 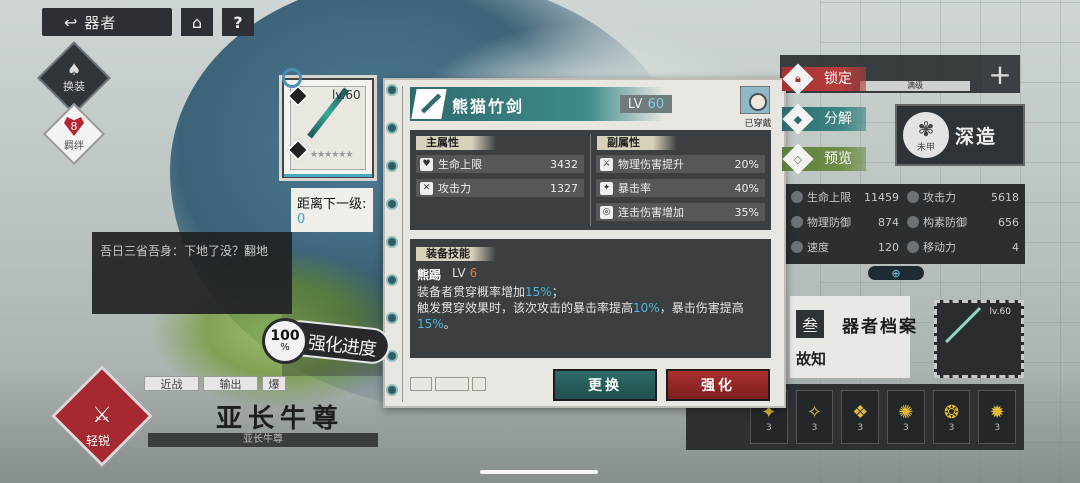 What do you see at coordinates (465, 273) in the screenshot?
I see `skill-level: LV 6` at bounding box center [465, 273].